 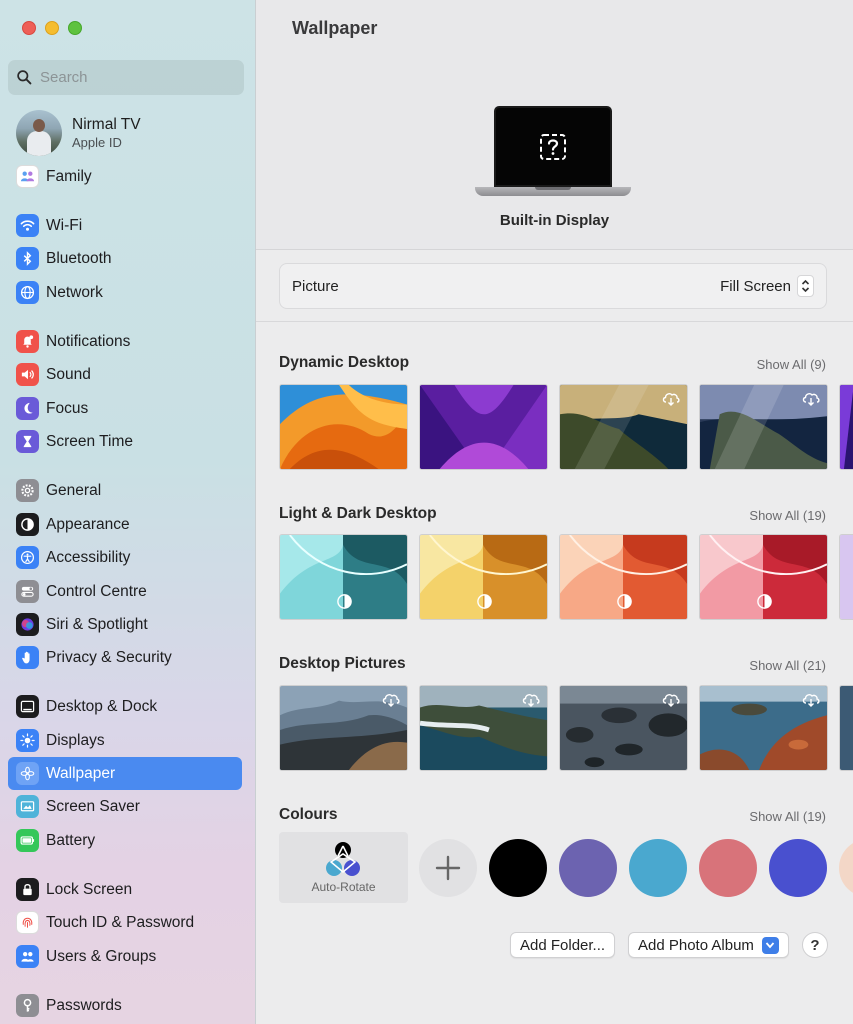 What do you see at coordinates (125, 956) in the screenshot?
I see `sidebar-item-users-groups: Users & Groups` at bounding box center [125, 956].